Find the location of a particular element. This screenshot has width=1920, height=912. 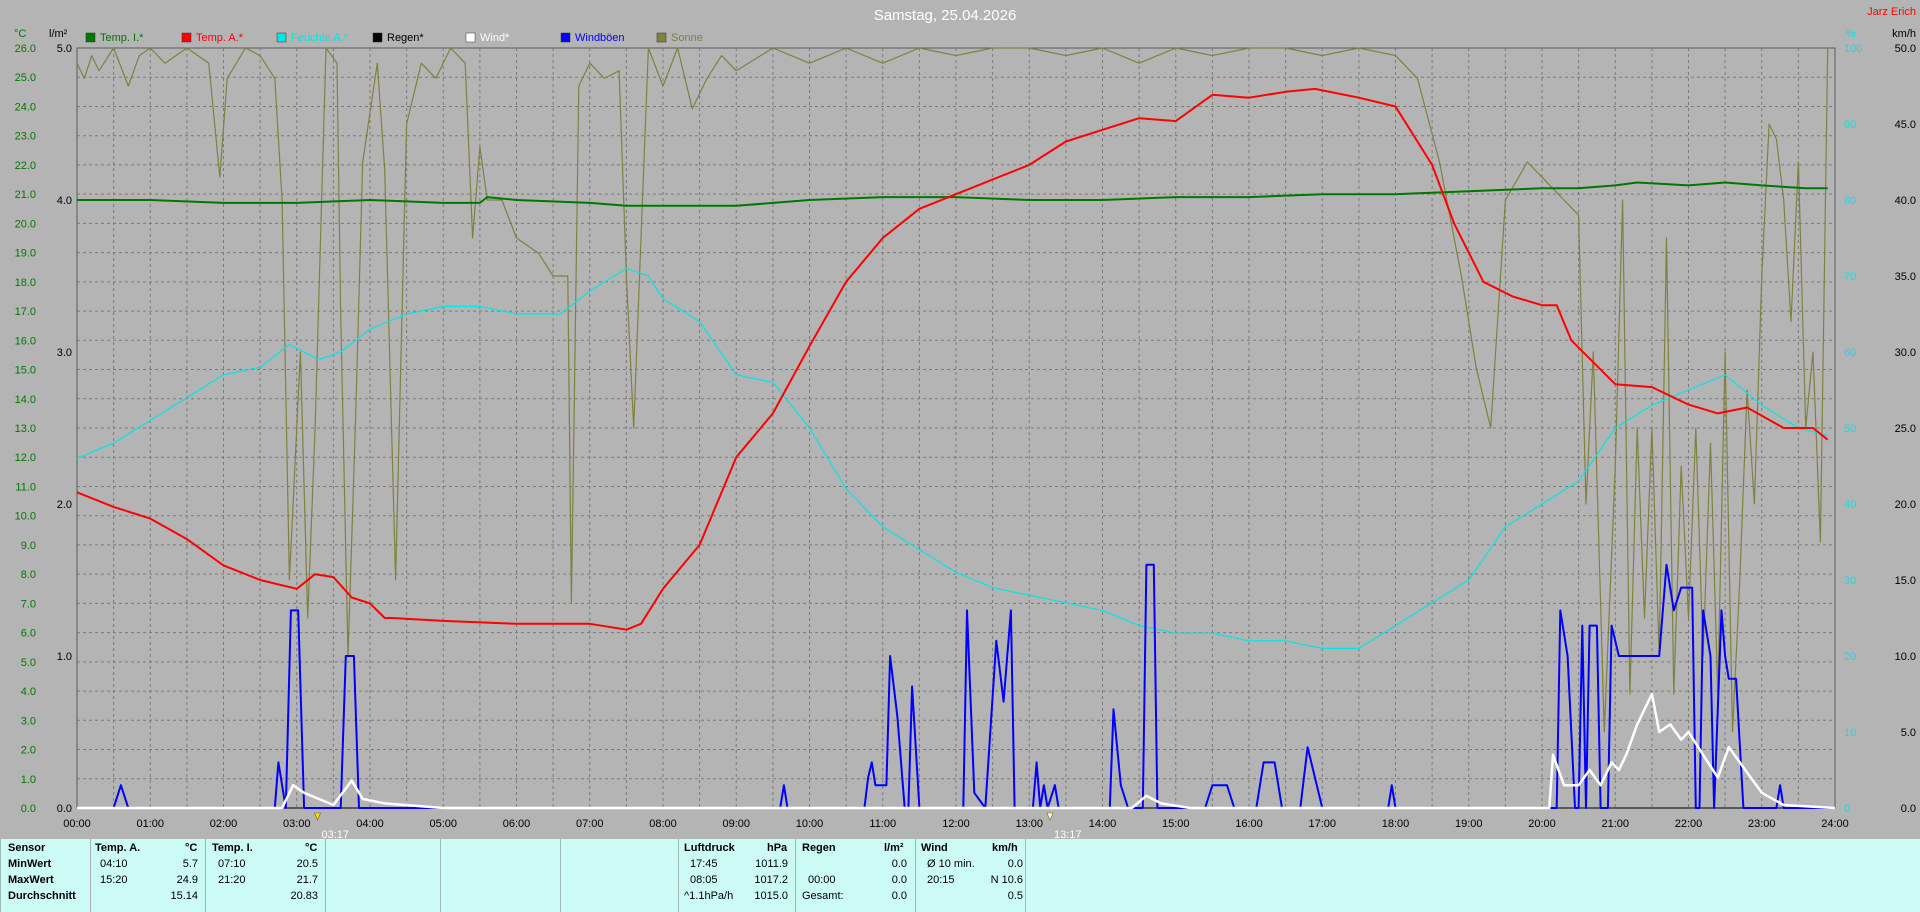

wind-tick-label: 10.0 is located at coordinates (1905, 657).